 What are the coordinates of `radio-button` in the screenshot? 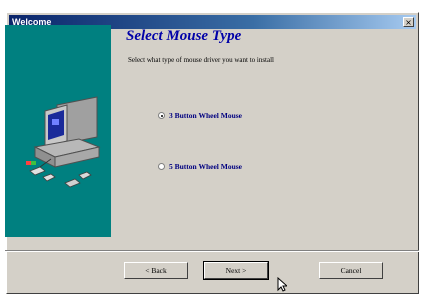 It's located at (161, 166).